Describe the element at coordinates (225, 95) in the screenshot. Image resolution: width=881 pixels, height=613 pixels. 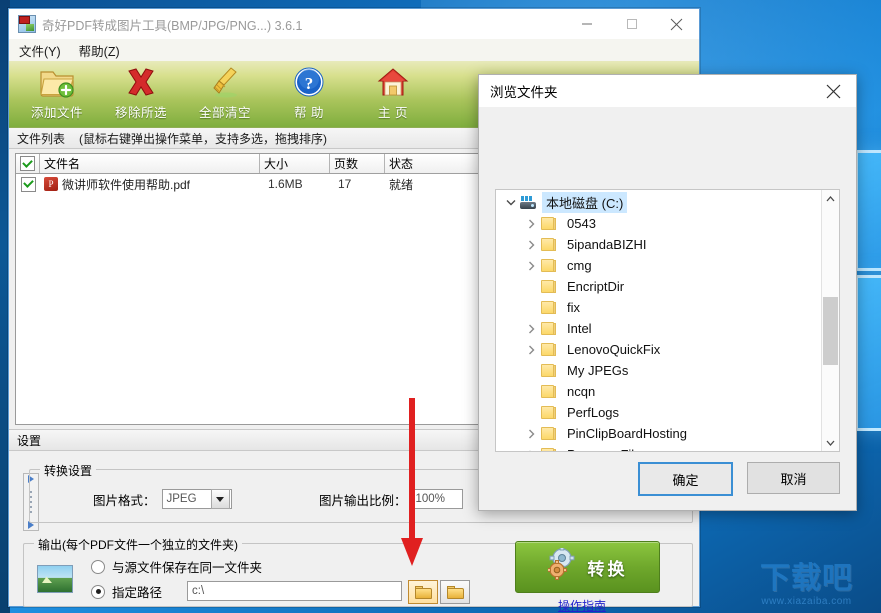
I see `toolbar-clear-all: 全部清空` at that location.